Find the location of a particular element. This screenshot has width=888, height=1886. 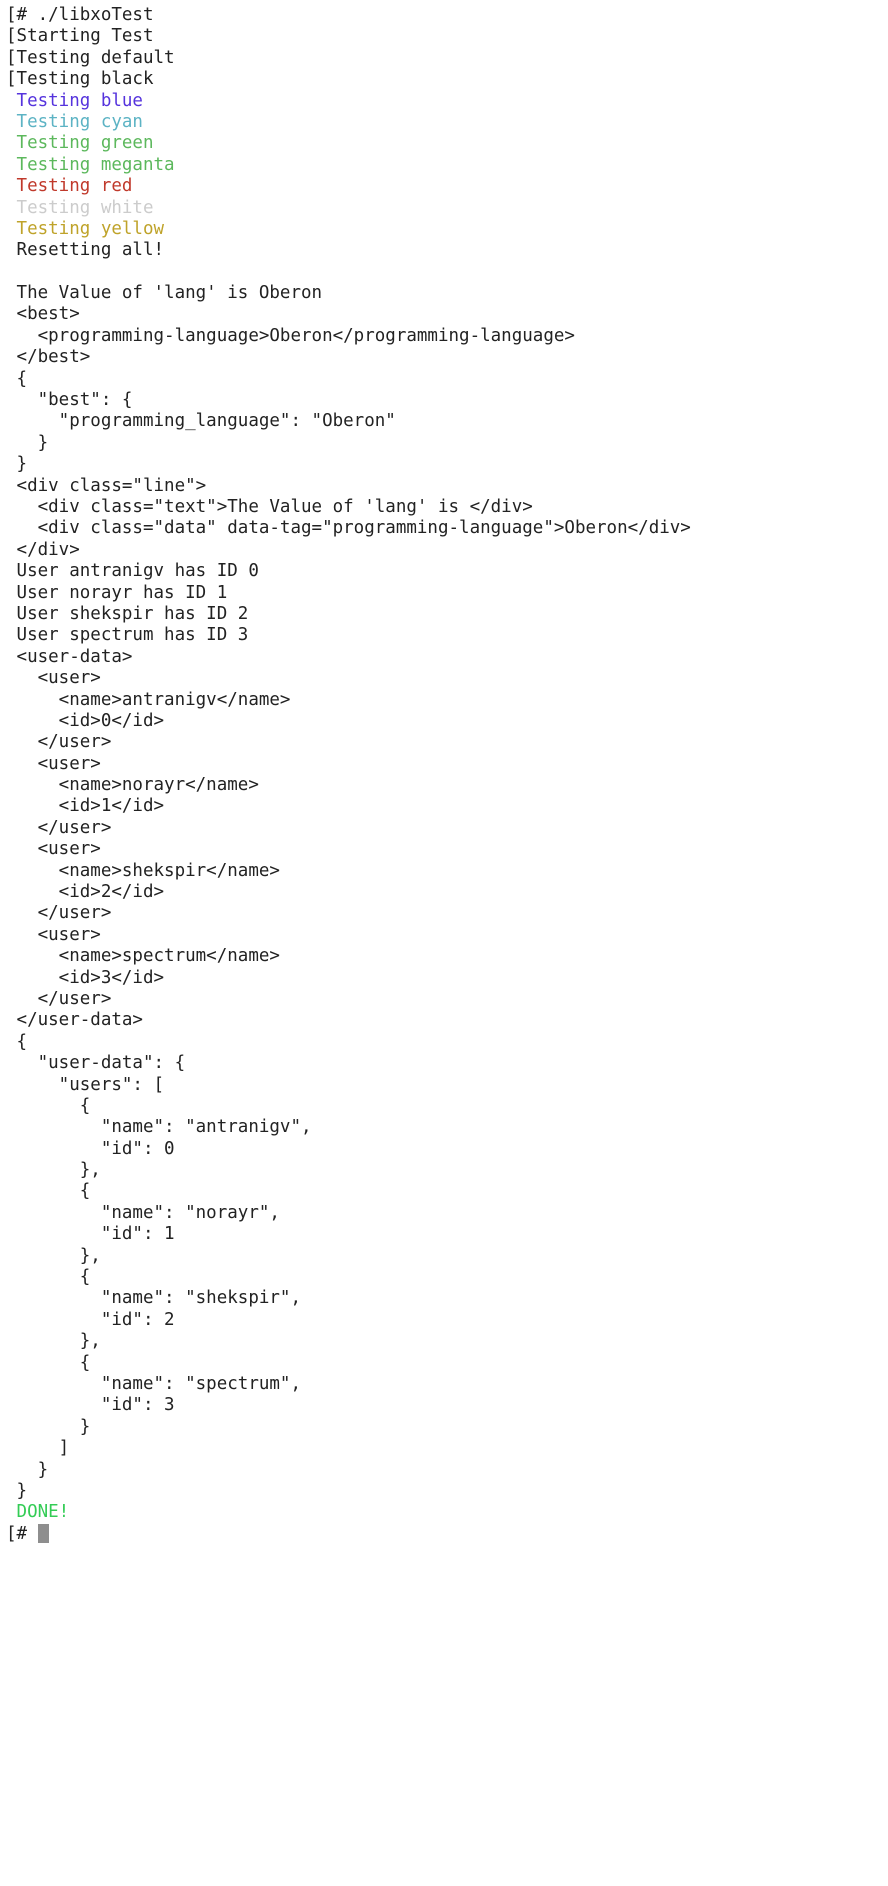

terminal-line: </best> is located at coordinates (48, 357).